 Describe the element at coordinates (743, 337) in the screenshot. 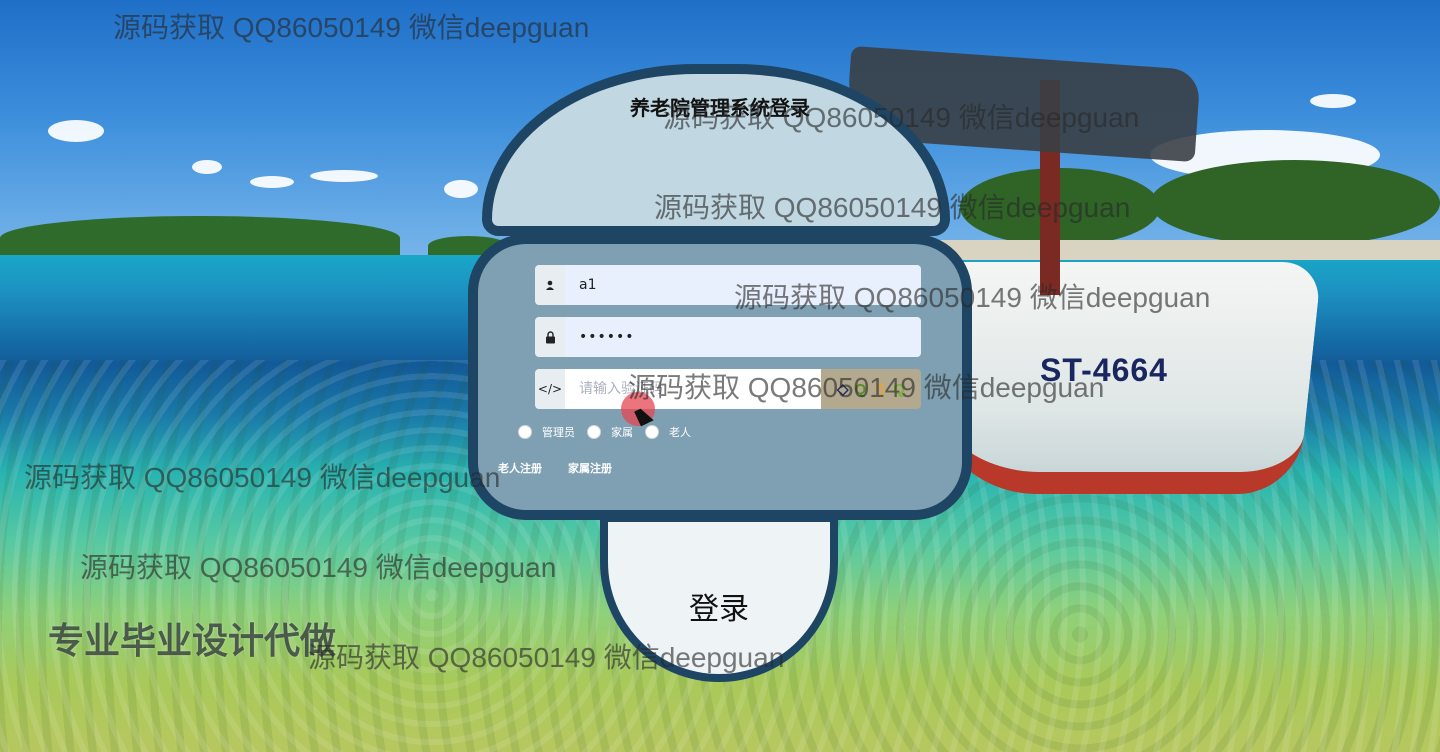

I see `password-input: ••••••` at that location.